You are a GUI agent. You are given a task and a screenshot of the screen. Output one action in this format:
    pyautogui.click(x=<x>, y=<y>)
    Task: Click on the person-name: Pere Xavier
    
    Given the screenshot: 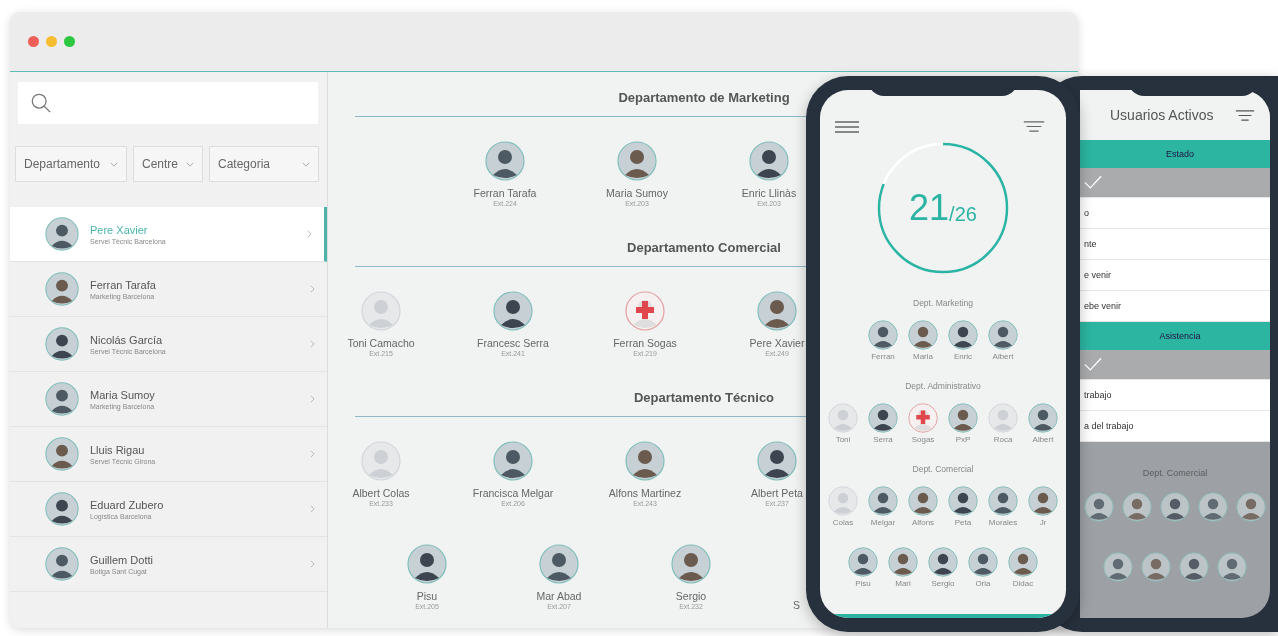 What is the action you would take?
    pyautogui.click(x=777, y=343)
    